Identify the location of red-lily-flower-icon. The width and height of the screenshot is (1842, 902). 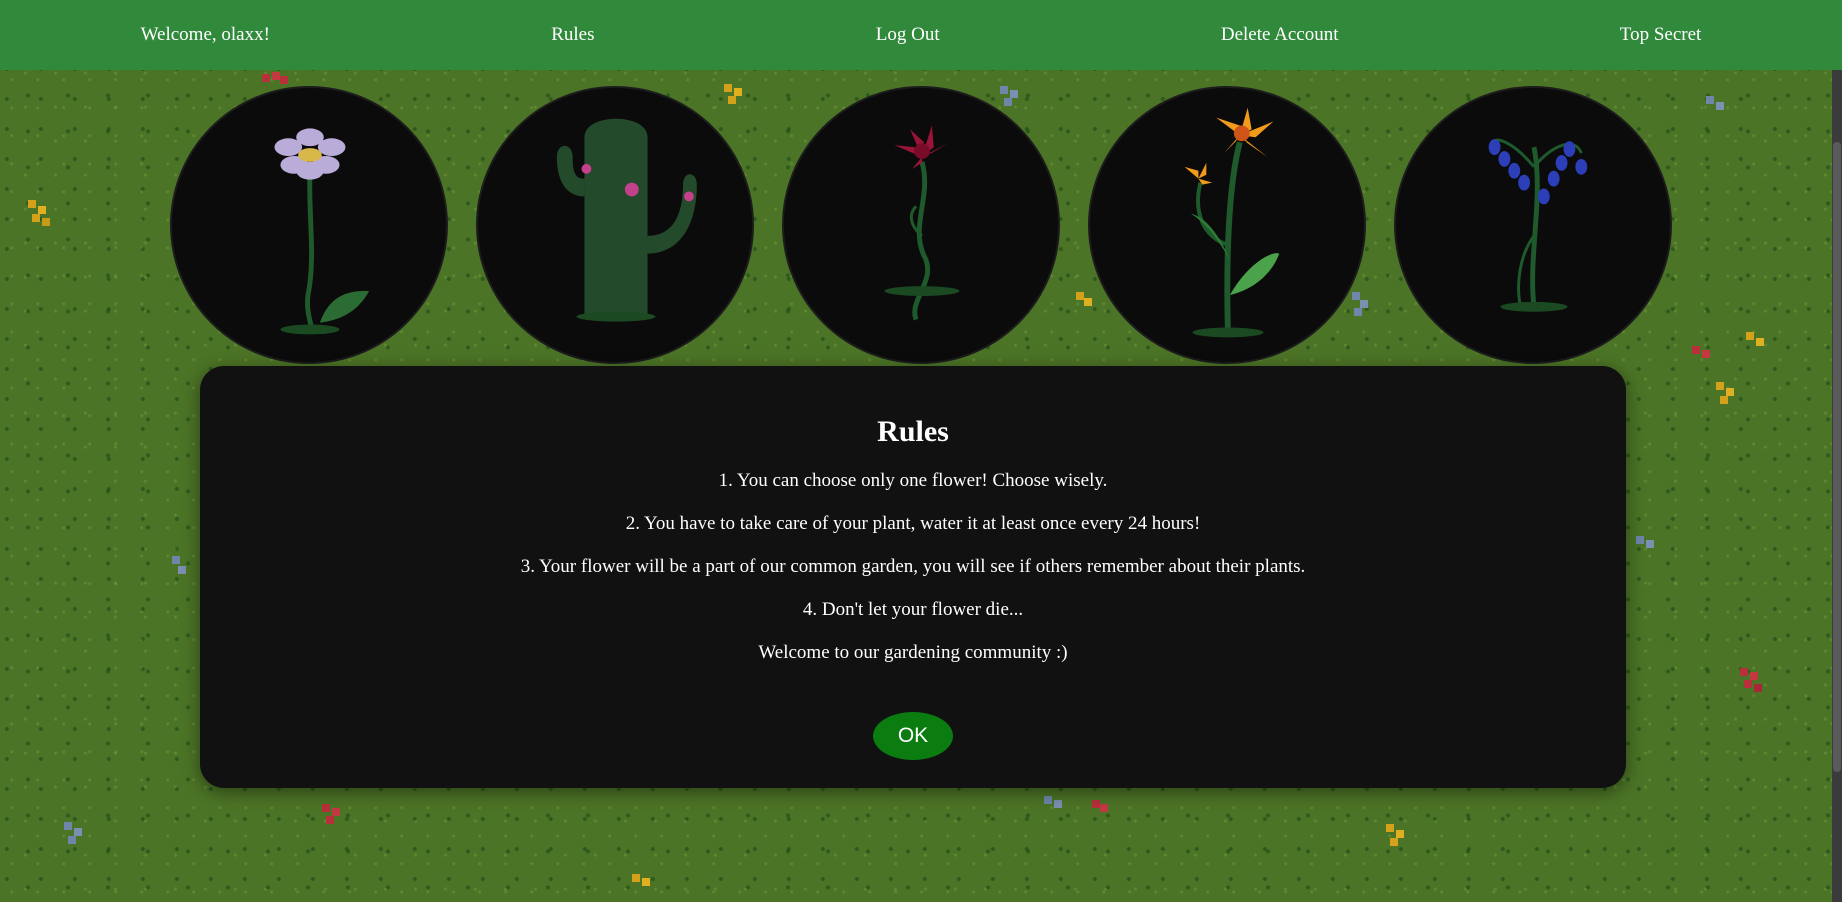
(922, 223).